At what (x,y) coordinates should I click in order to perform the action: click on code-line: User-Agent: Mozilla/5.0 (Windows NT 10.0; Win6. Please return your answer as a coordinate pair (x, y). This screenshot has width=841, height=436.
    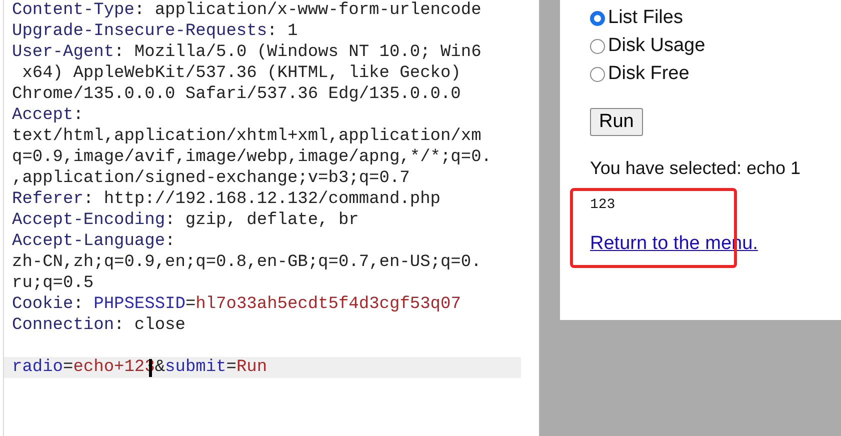
    Looking at the image, I should click on (247, 52).